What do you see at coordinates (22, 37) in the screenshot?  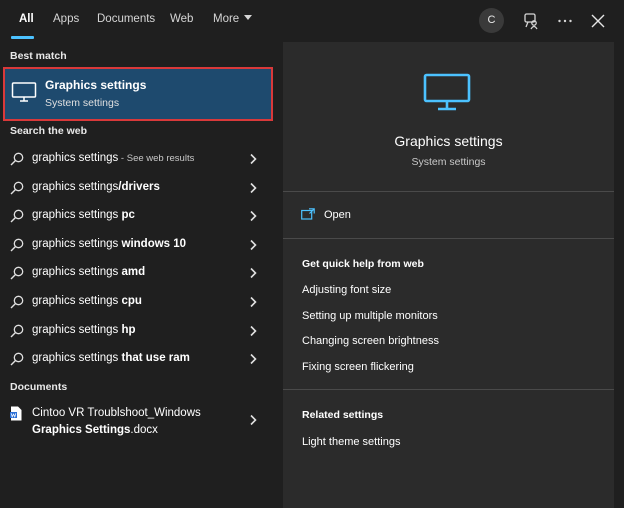 I see `active-tab-indicator` at bounding box center [22, 37].